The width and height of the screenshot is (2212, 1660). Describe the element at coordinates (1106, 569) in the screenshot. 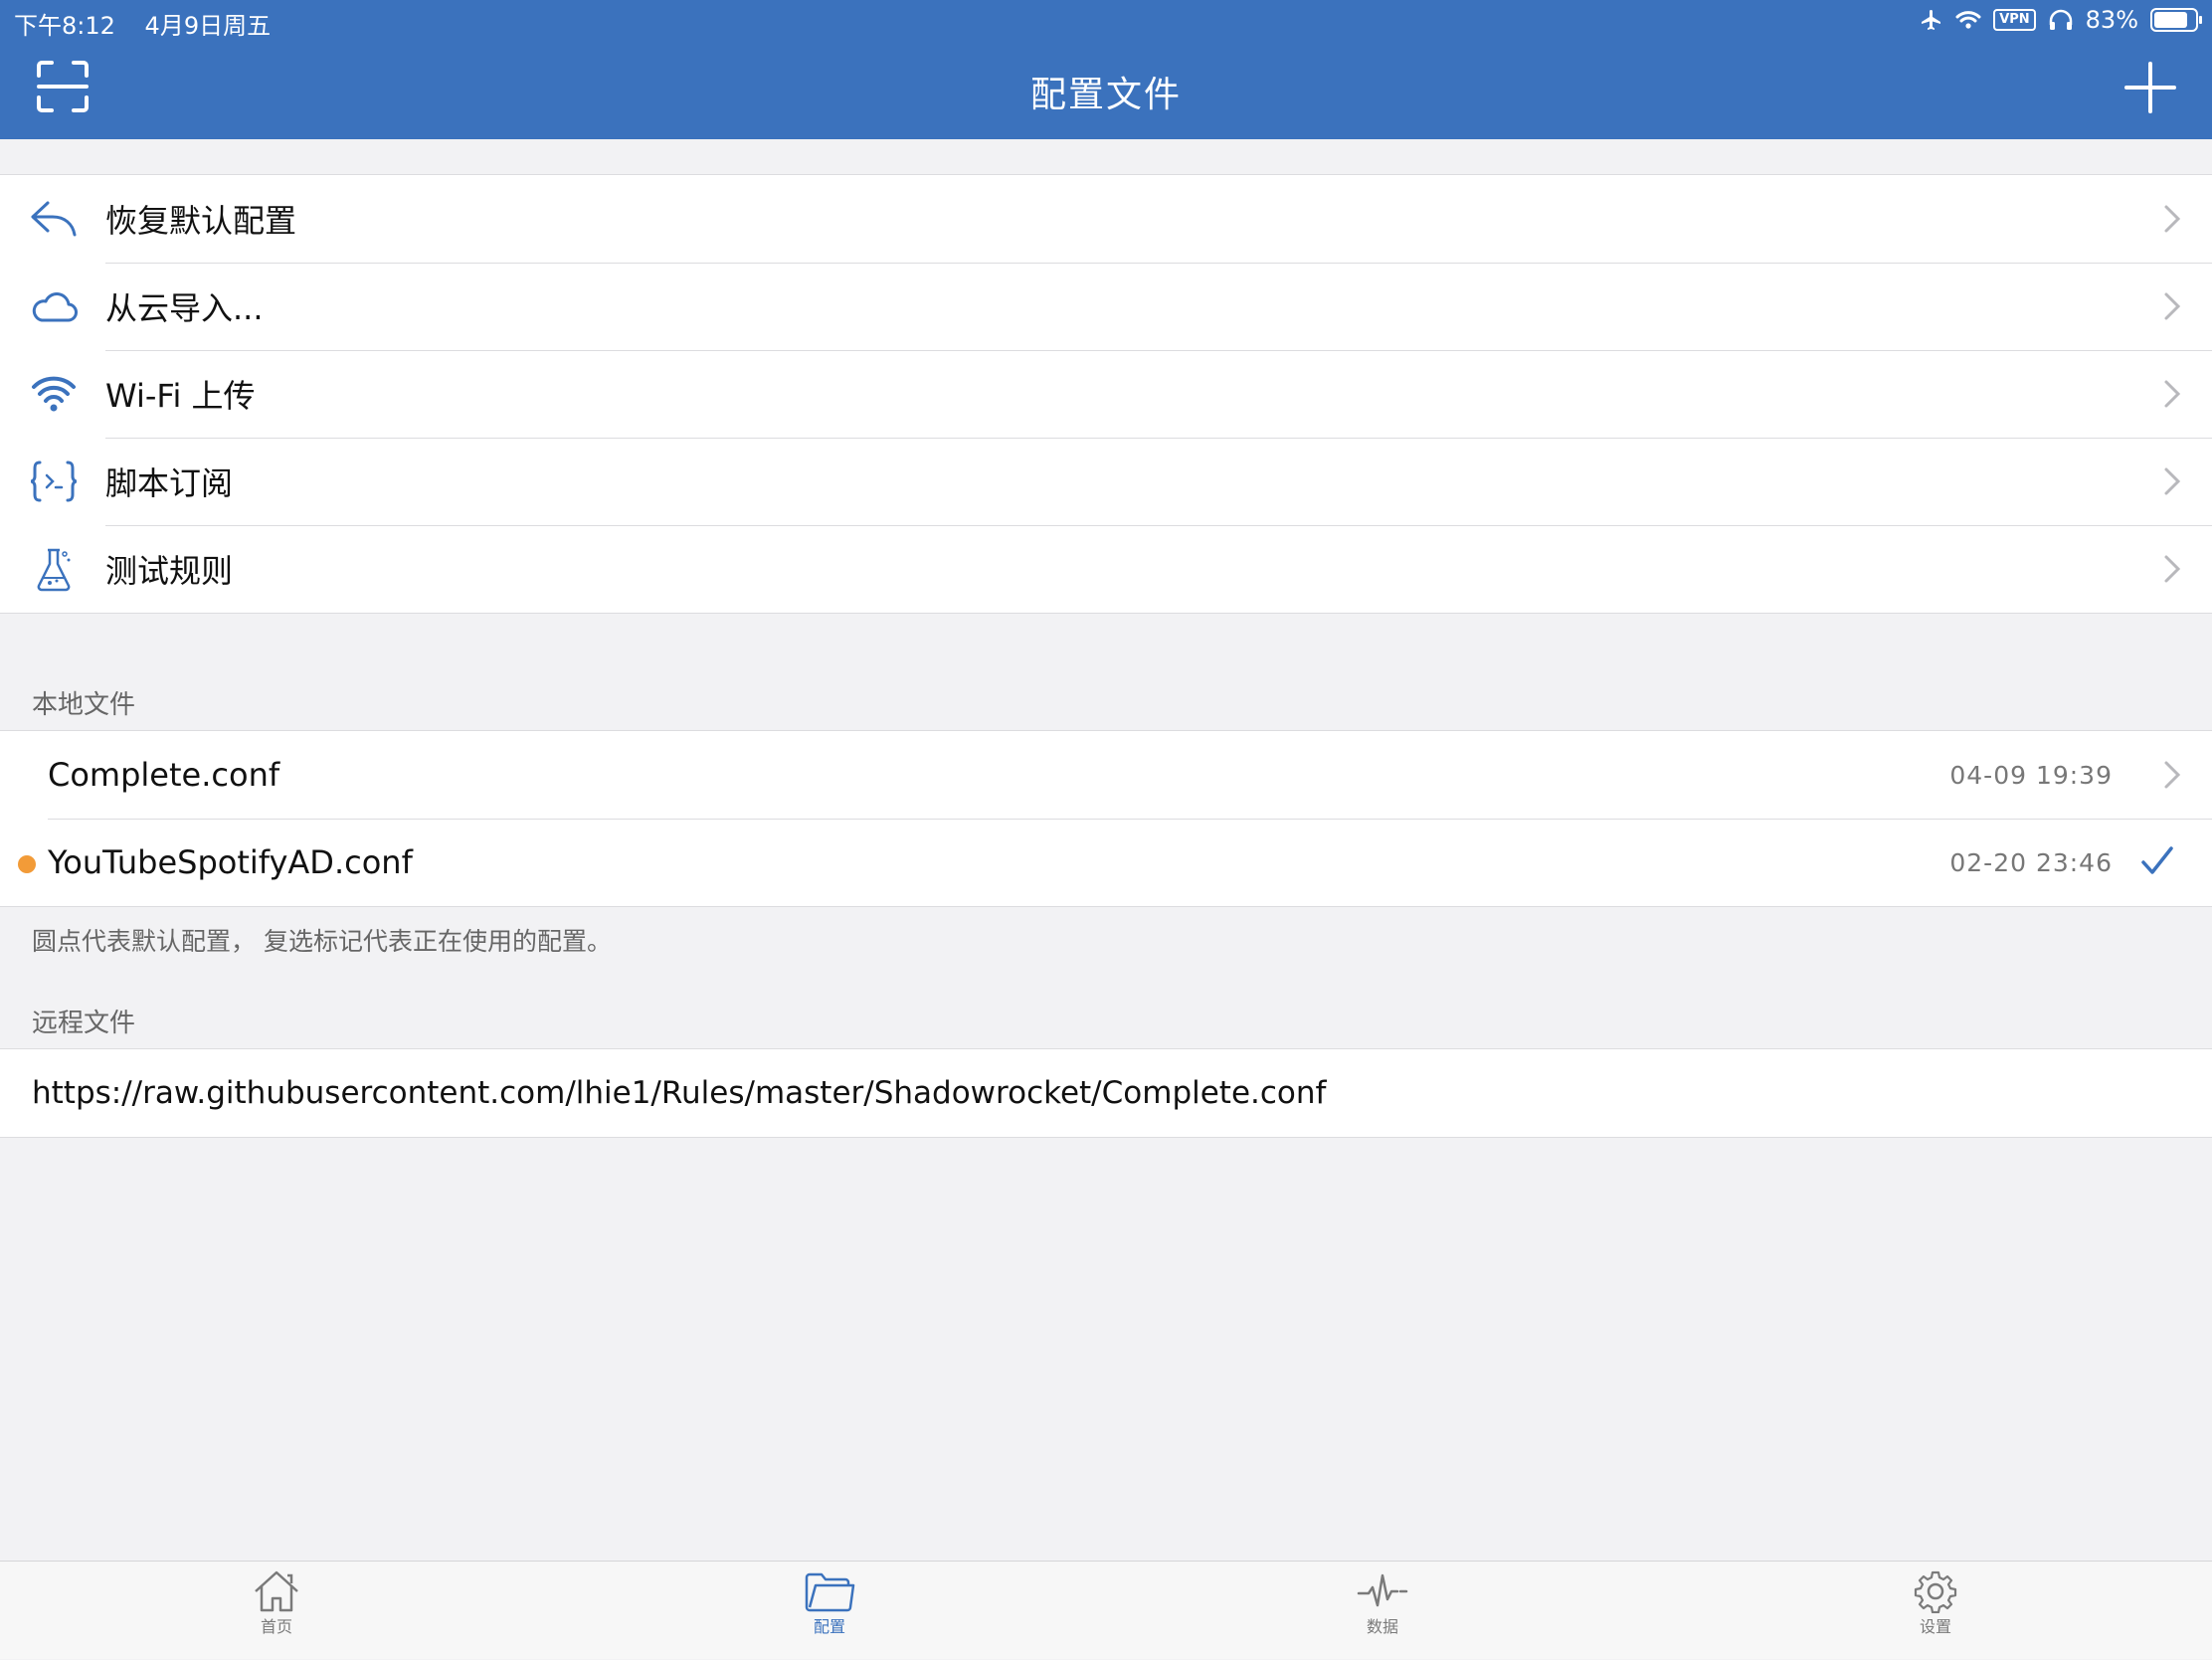

I see `test-rules-row: 测试规则` at that location.